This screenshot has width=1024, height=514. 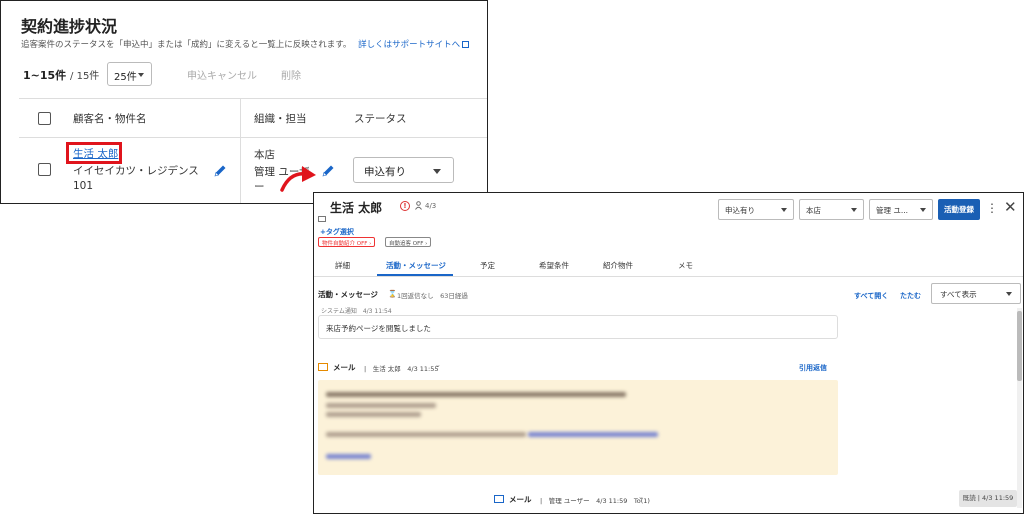 What do you see at coordinates (220, 171) in the screenshot?
I see `pencil-icon` at bounding box center [220, 171].